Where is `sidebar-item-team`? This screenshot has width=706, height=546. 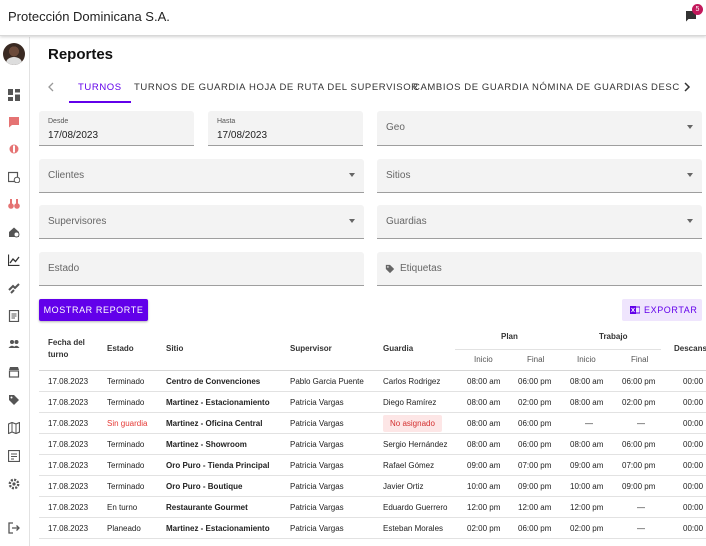 sidebar-item-team is located at coordinates (14, 344).